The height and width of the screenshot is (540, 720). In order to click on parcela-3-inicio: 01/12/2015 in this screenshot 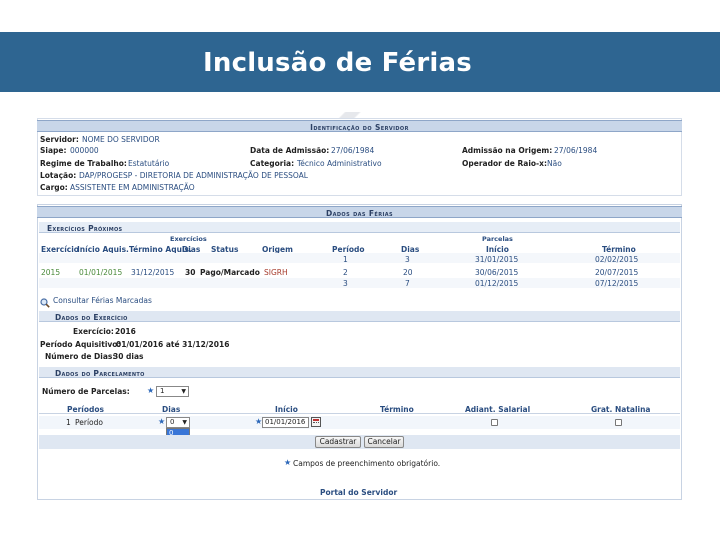, I will do `click(497, 283)`.